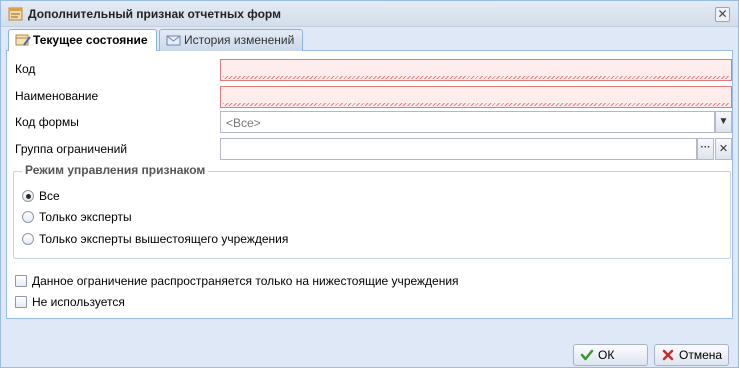 The image size is (739, 368). I want to click on close-icon: ✕, so click(722, 14).